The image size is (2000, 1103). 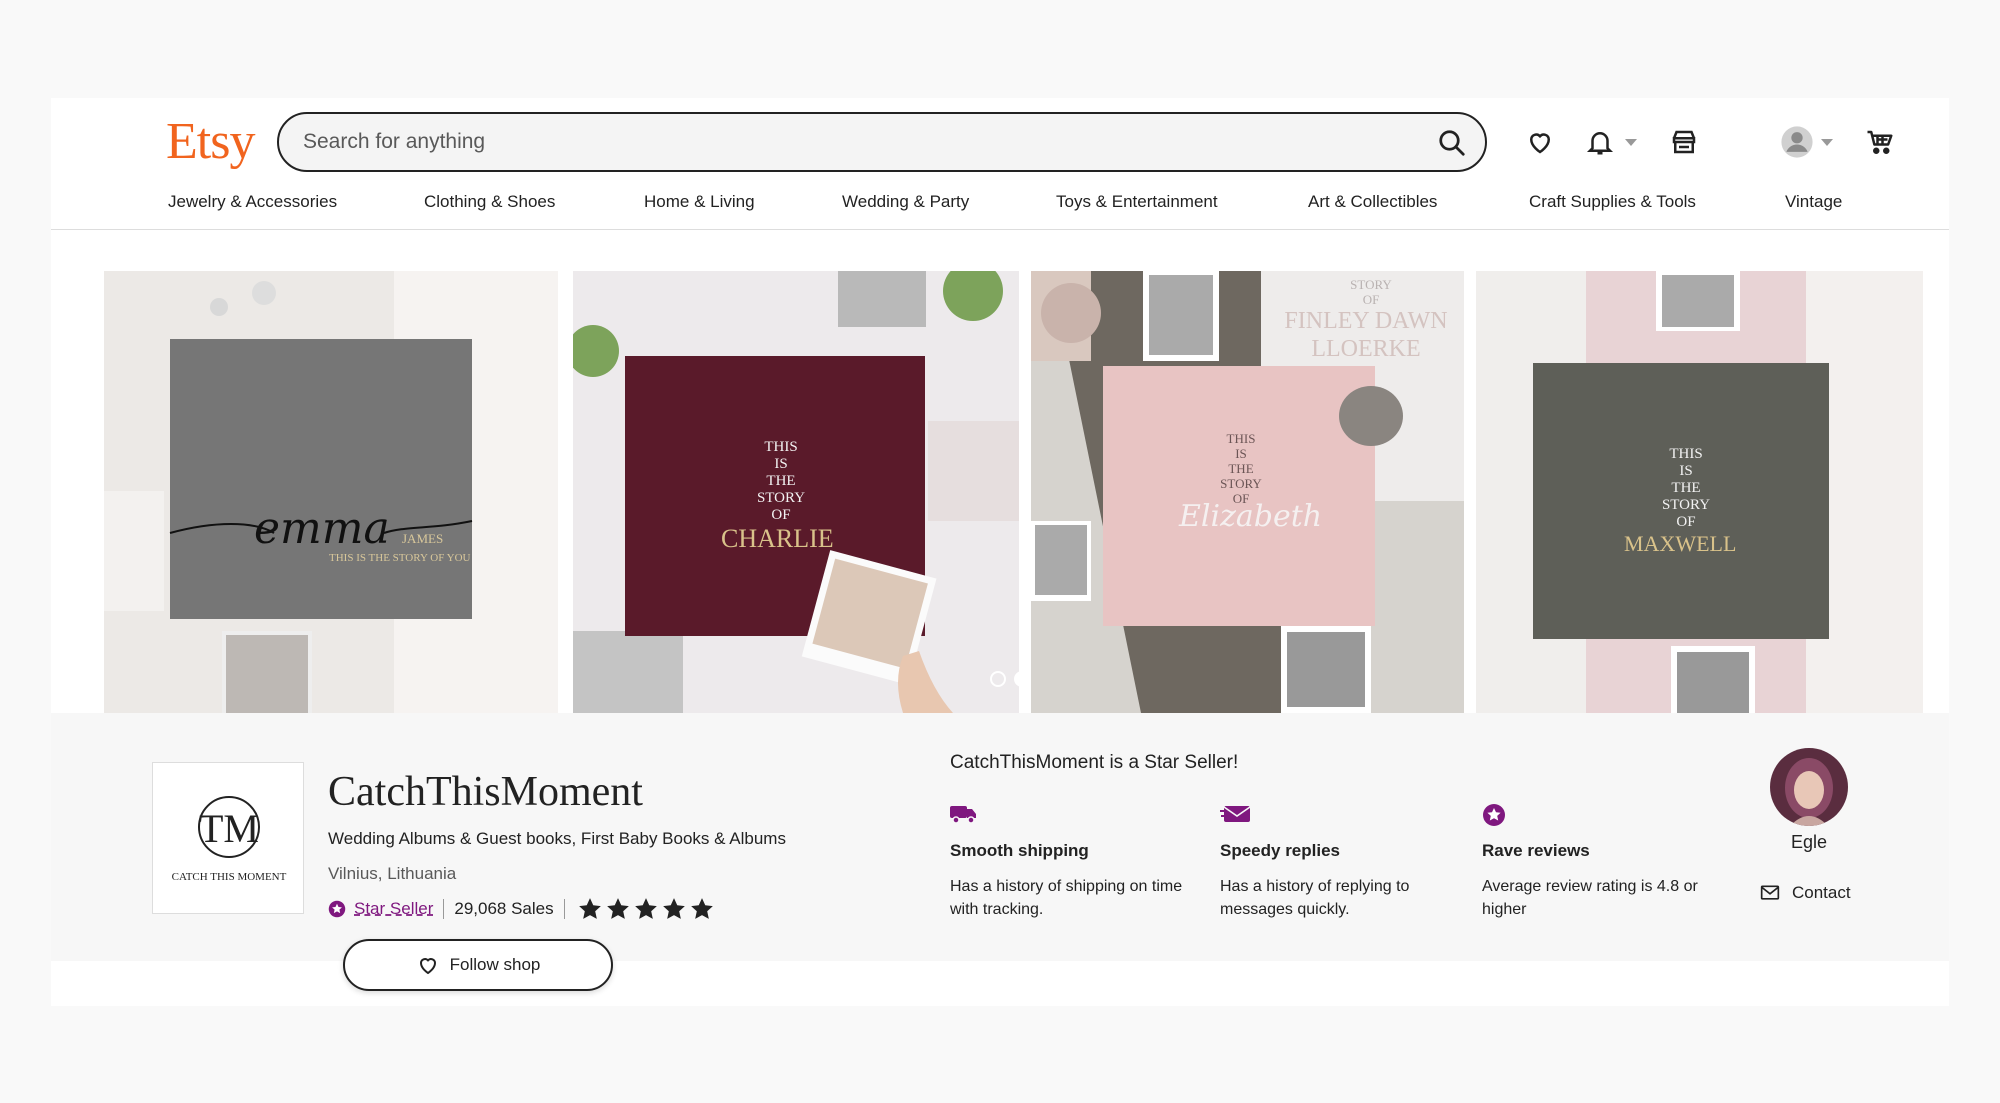 I want to click on shop-location: Vilnius, Lithuania, so click(x=392, y=873).